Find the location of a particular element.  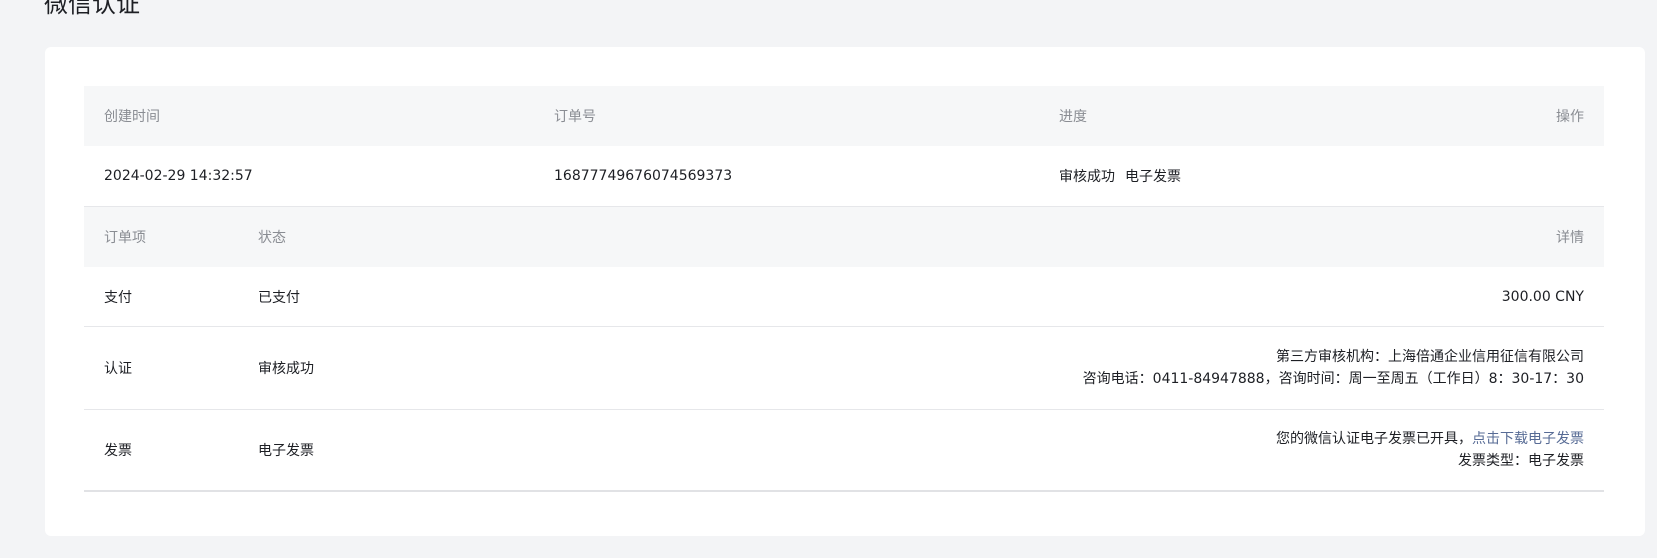

item-status: 已支付 is located at coordinates (279, 297).